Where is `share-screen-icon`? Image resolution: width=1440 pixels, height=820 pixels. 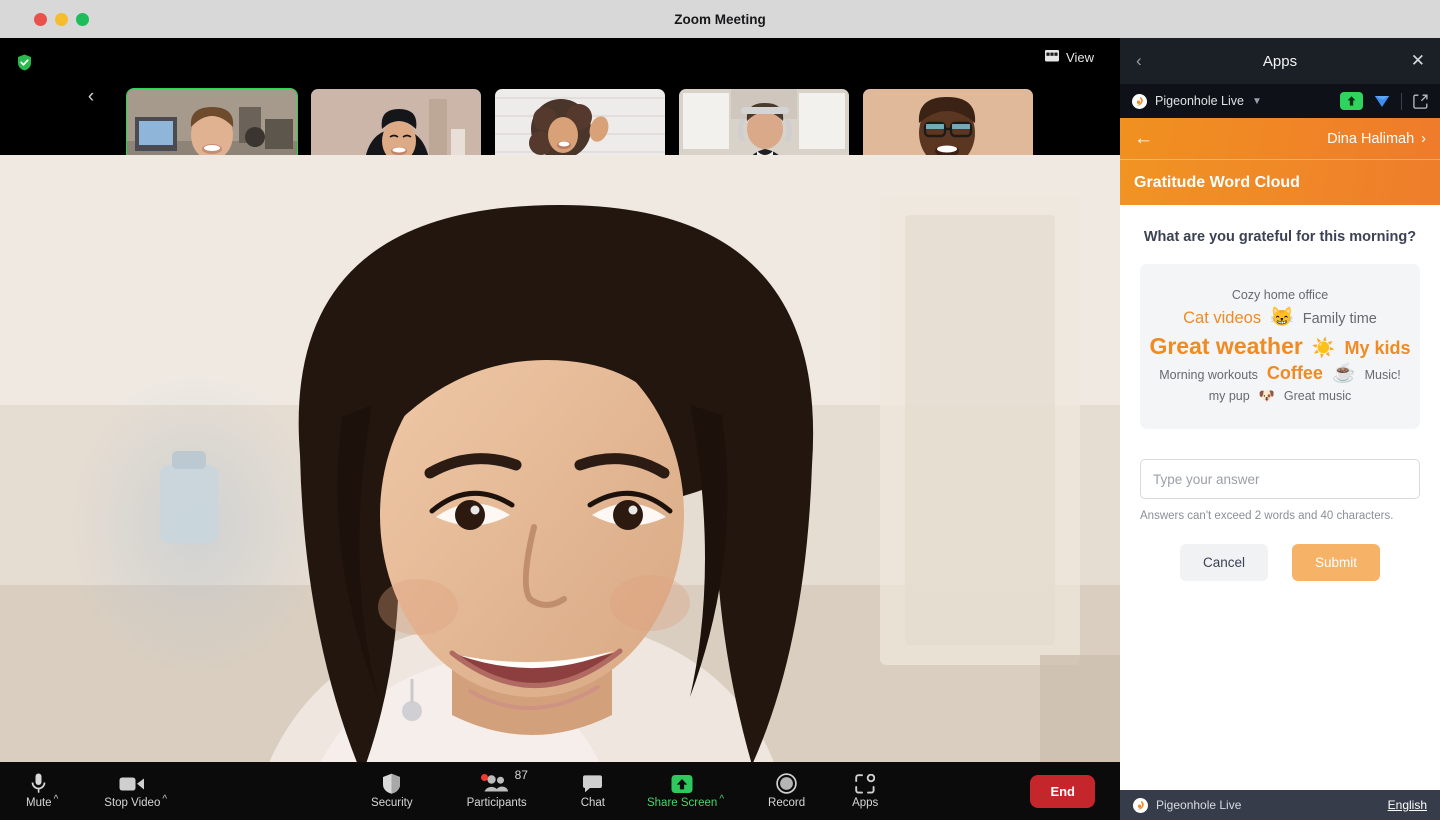 share-screen-icon is located at coordinates (682, 783).